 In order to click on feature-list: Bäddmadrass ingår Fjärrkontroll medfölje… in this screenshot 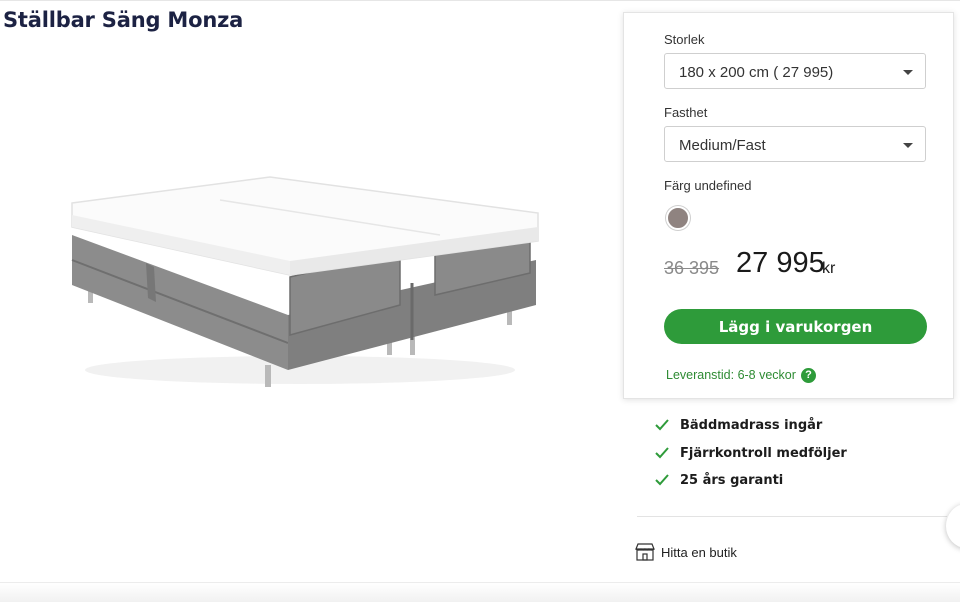, I will do `click(751, 457)`.